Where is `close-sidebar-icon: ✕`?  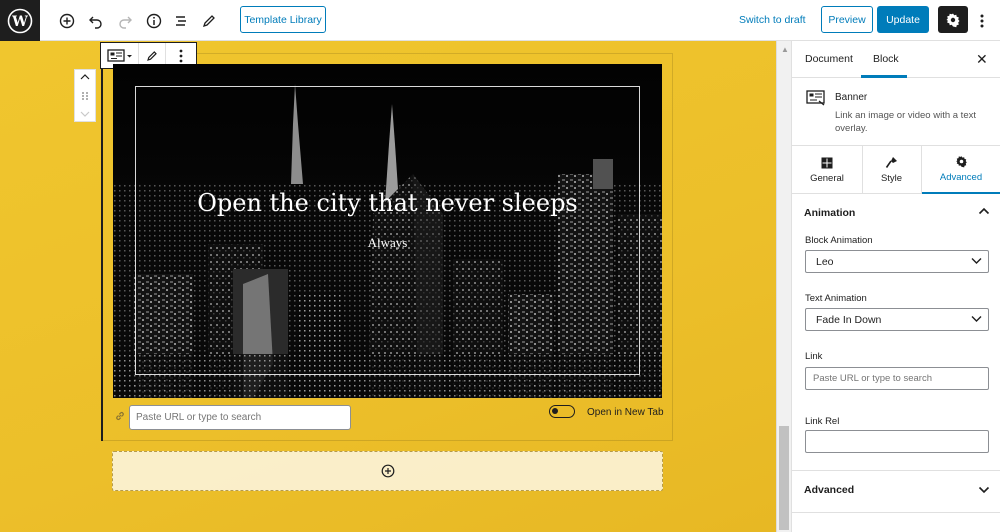
close-sidebar-icon: ✕ is located at coordinates (982, 59).